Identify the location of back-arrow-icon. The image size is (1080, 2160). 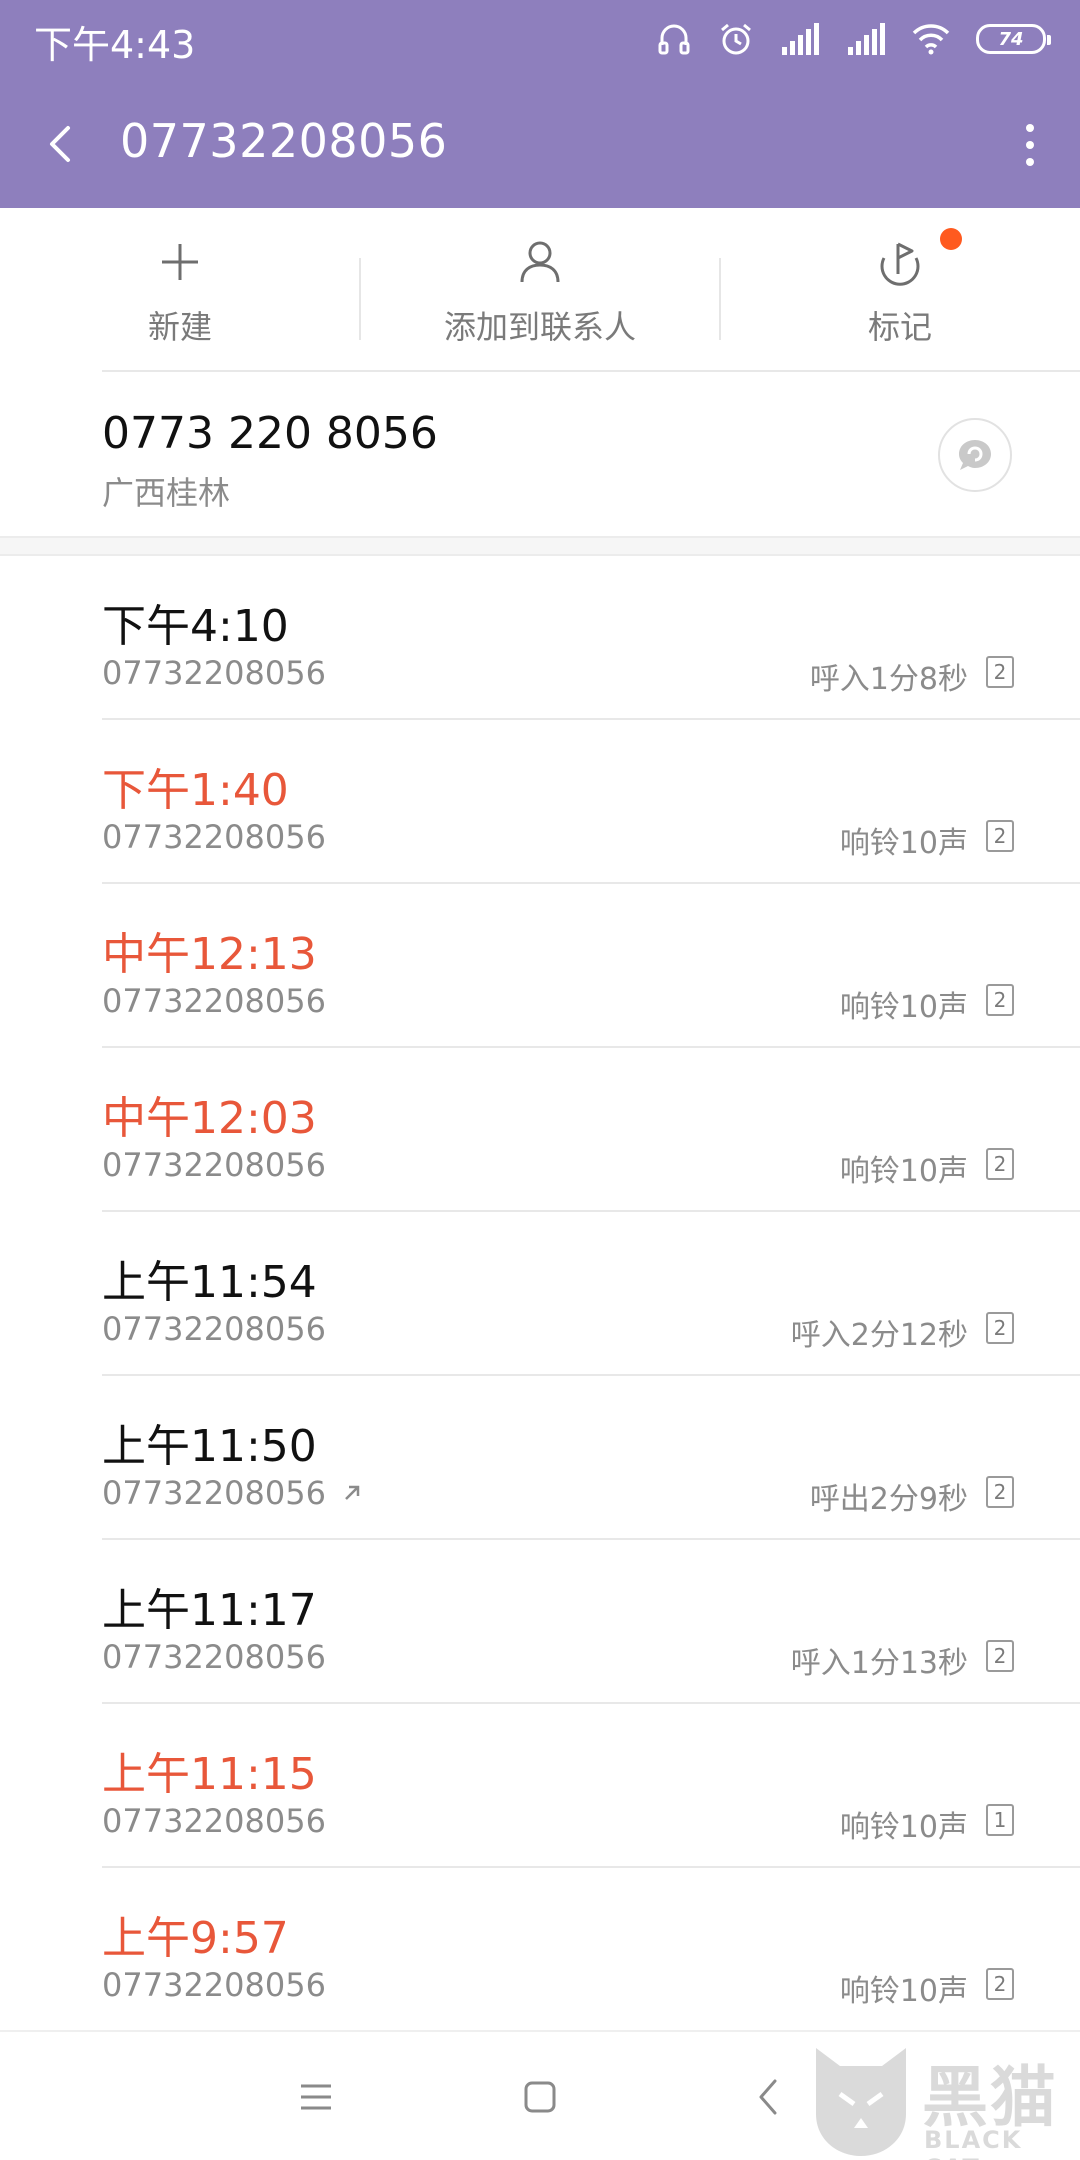
(60, 144).